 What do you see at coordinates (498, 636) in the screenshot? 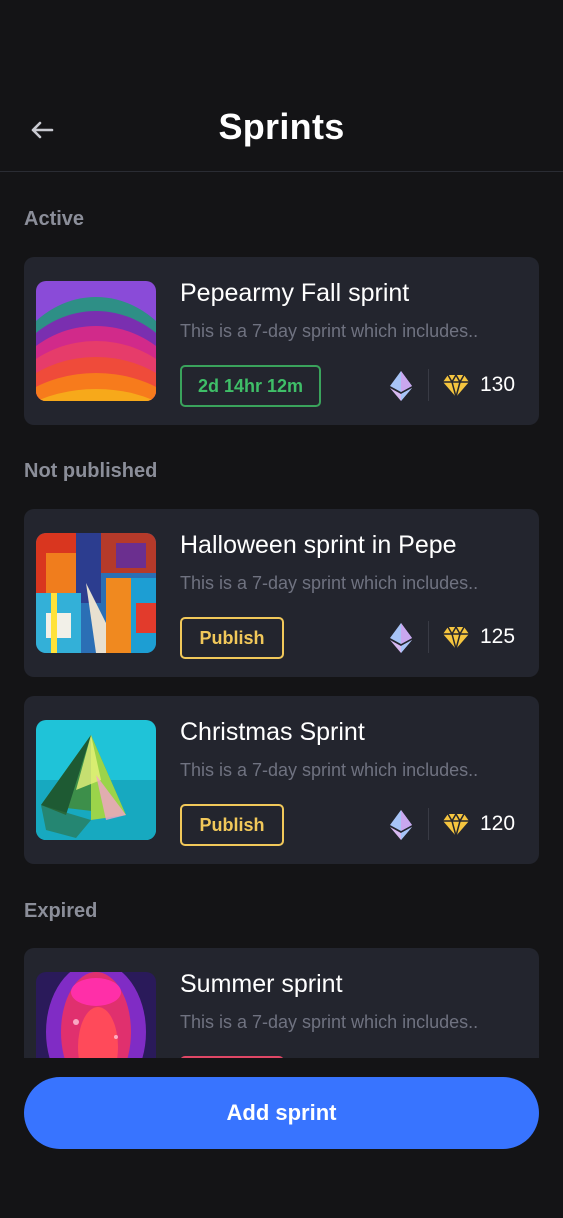
I see `reward-count: 125` at bounding box center [498, 636].